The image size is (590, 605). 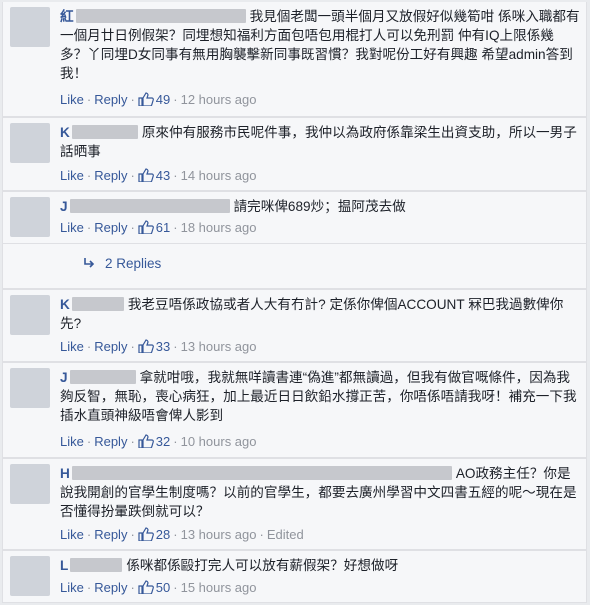 What do you see at coordinates (294, 266) in the screenshot?
I see `replies-row: 2 Replies` at bounding box center [294, 266].